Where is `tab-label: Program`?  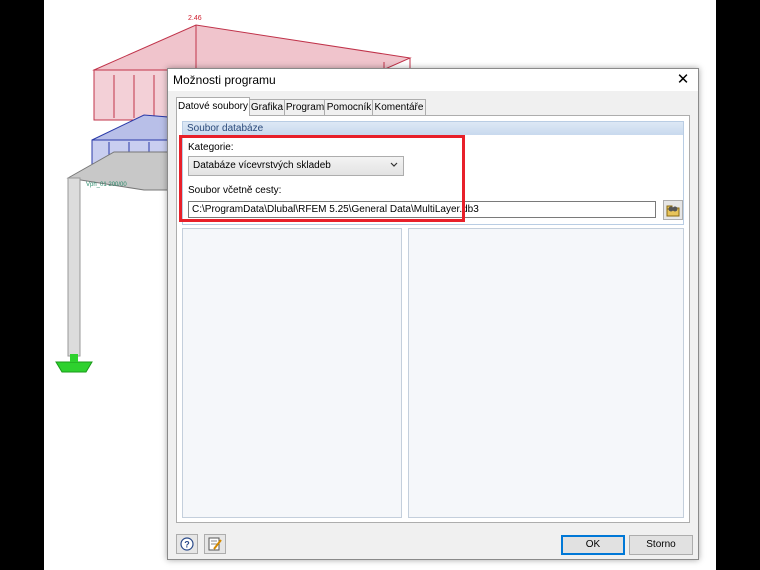
tab-label: Program is located at coordinates (305, 107).